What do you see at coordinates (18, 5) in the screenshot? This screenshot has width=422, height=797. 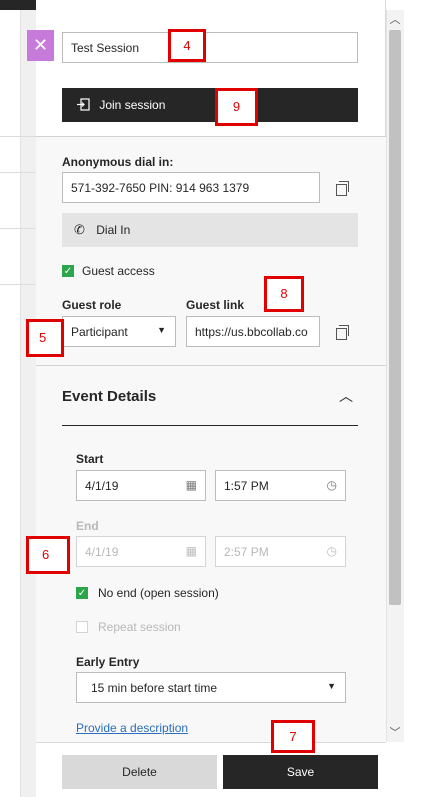 I see `top-dark-bar` at bounding box center [18, 5].